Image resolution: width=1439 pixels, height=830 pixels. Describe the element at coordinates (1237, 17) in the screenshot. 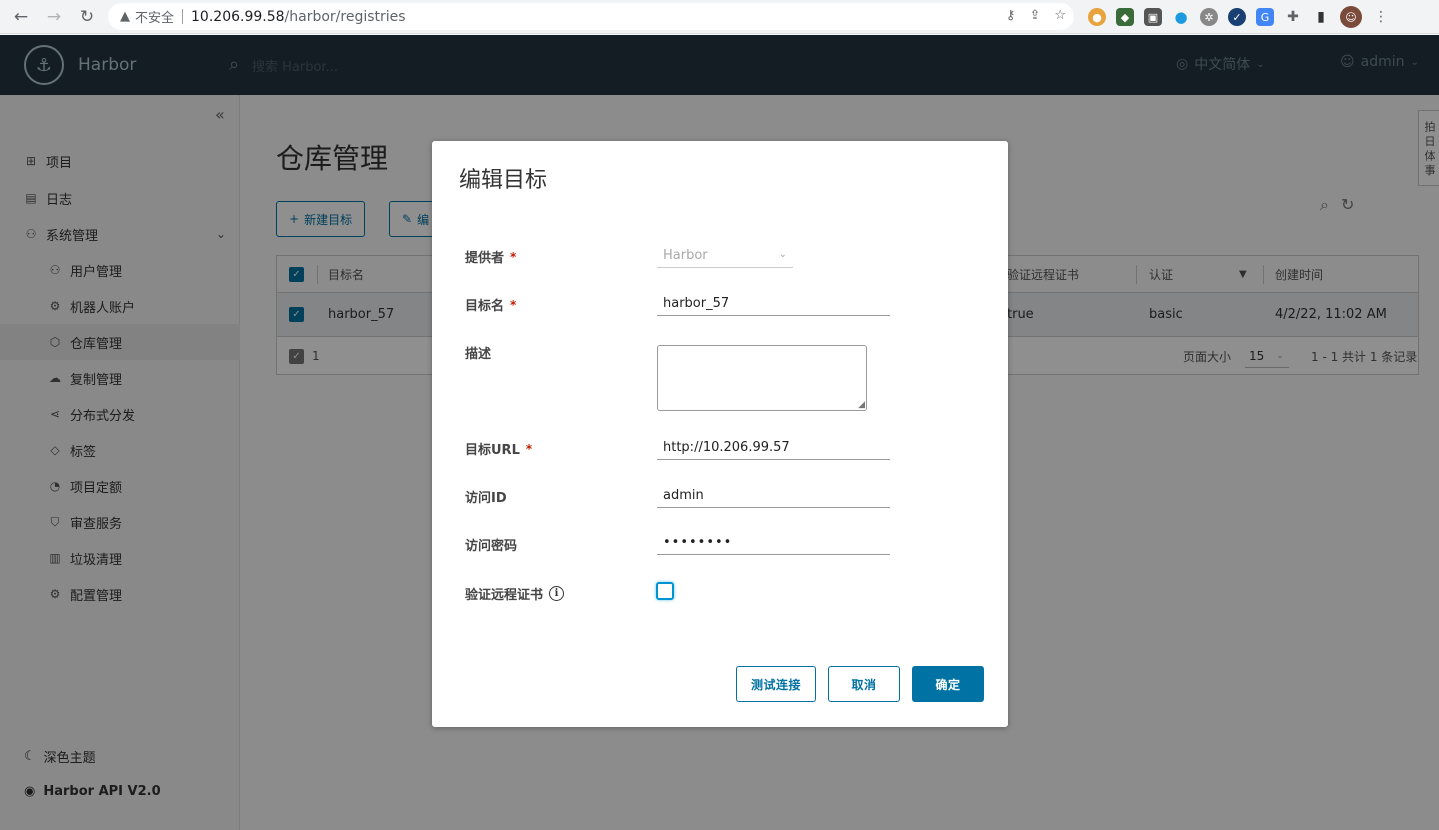

I see `check-icon: ✓` at that location.